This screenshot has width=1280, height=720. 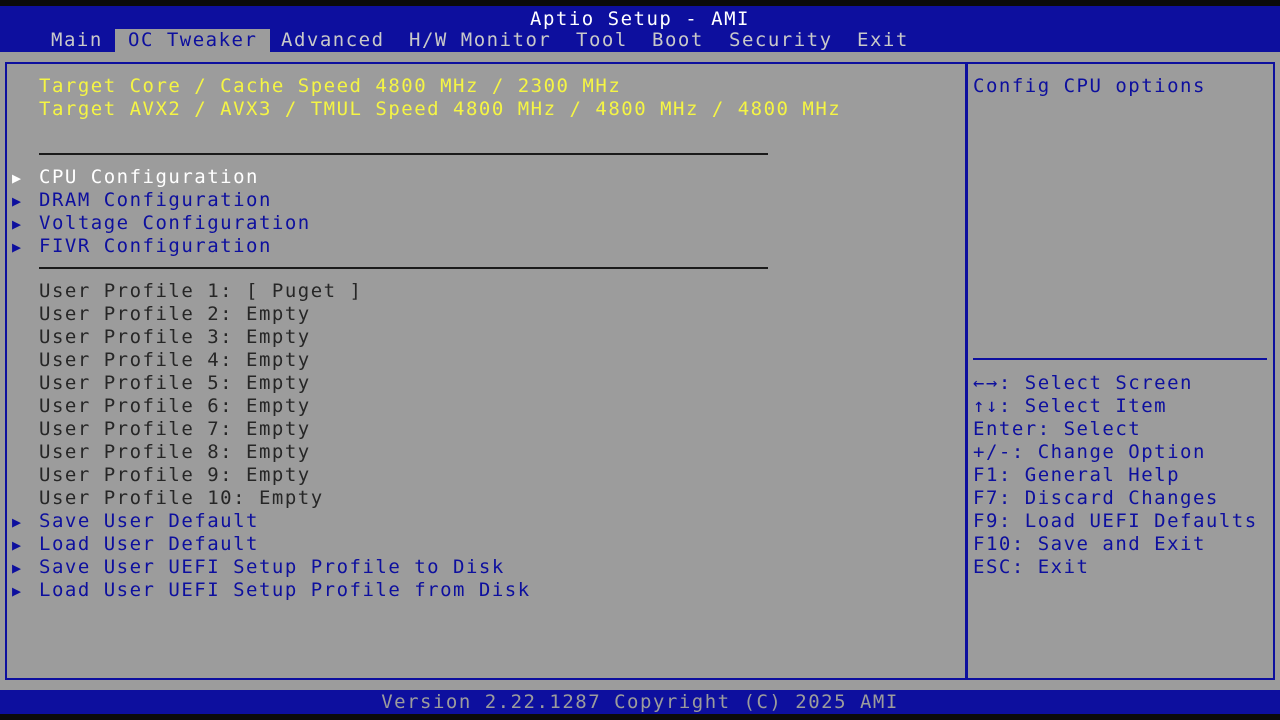 I want to click on tab-boot: Boot, so click(x=678, y=40).